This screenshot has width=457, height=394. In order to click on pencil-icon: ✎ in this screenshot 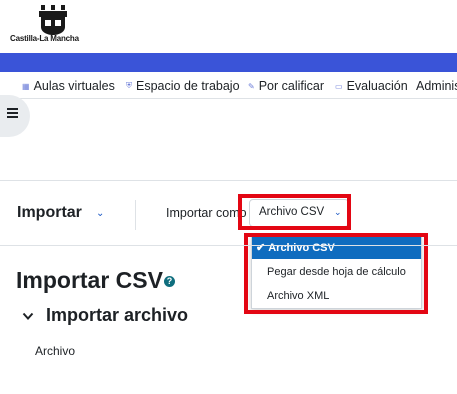, I will do `click(251, 86)`.